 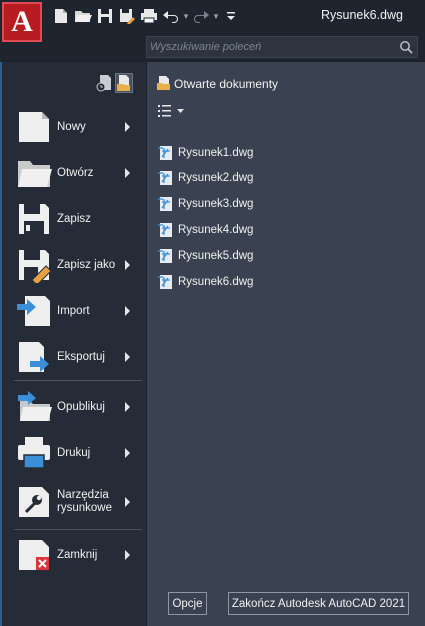 What do you see at coordinates (282, 47) in the screenshot?
I see `search-commands-input: Wyszukiwanie poleceń` at bounding box center [282, 47].